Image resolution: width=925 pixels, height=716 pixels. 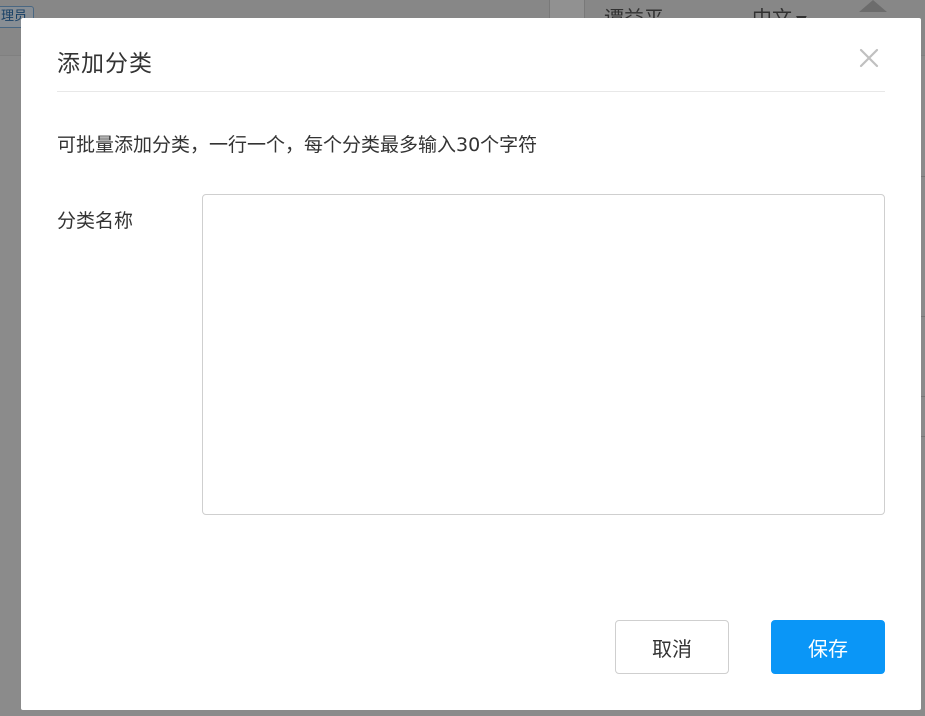 I want to click on cancel-button: 取消, so click(x=672, y=647).